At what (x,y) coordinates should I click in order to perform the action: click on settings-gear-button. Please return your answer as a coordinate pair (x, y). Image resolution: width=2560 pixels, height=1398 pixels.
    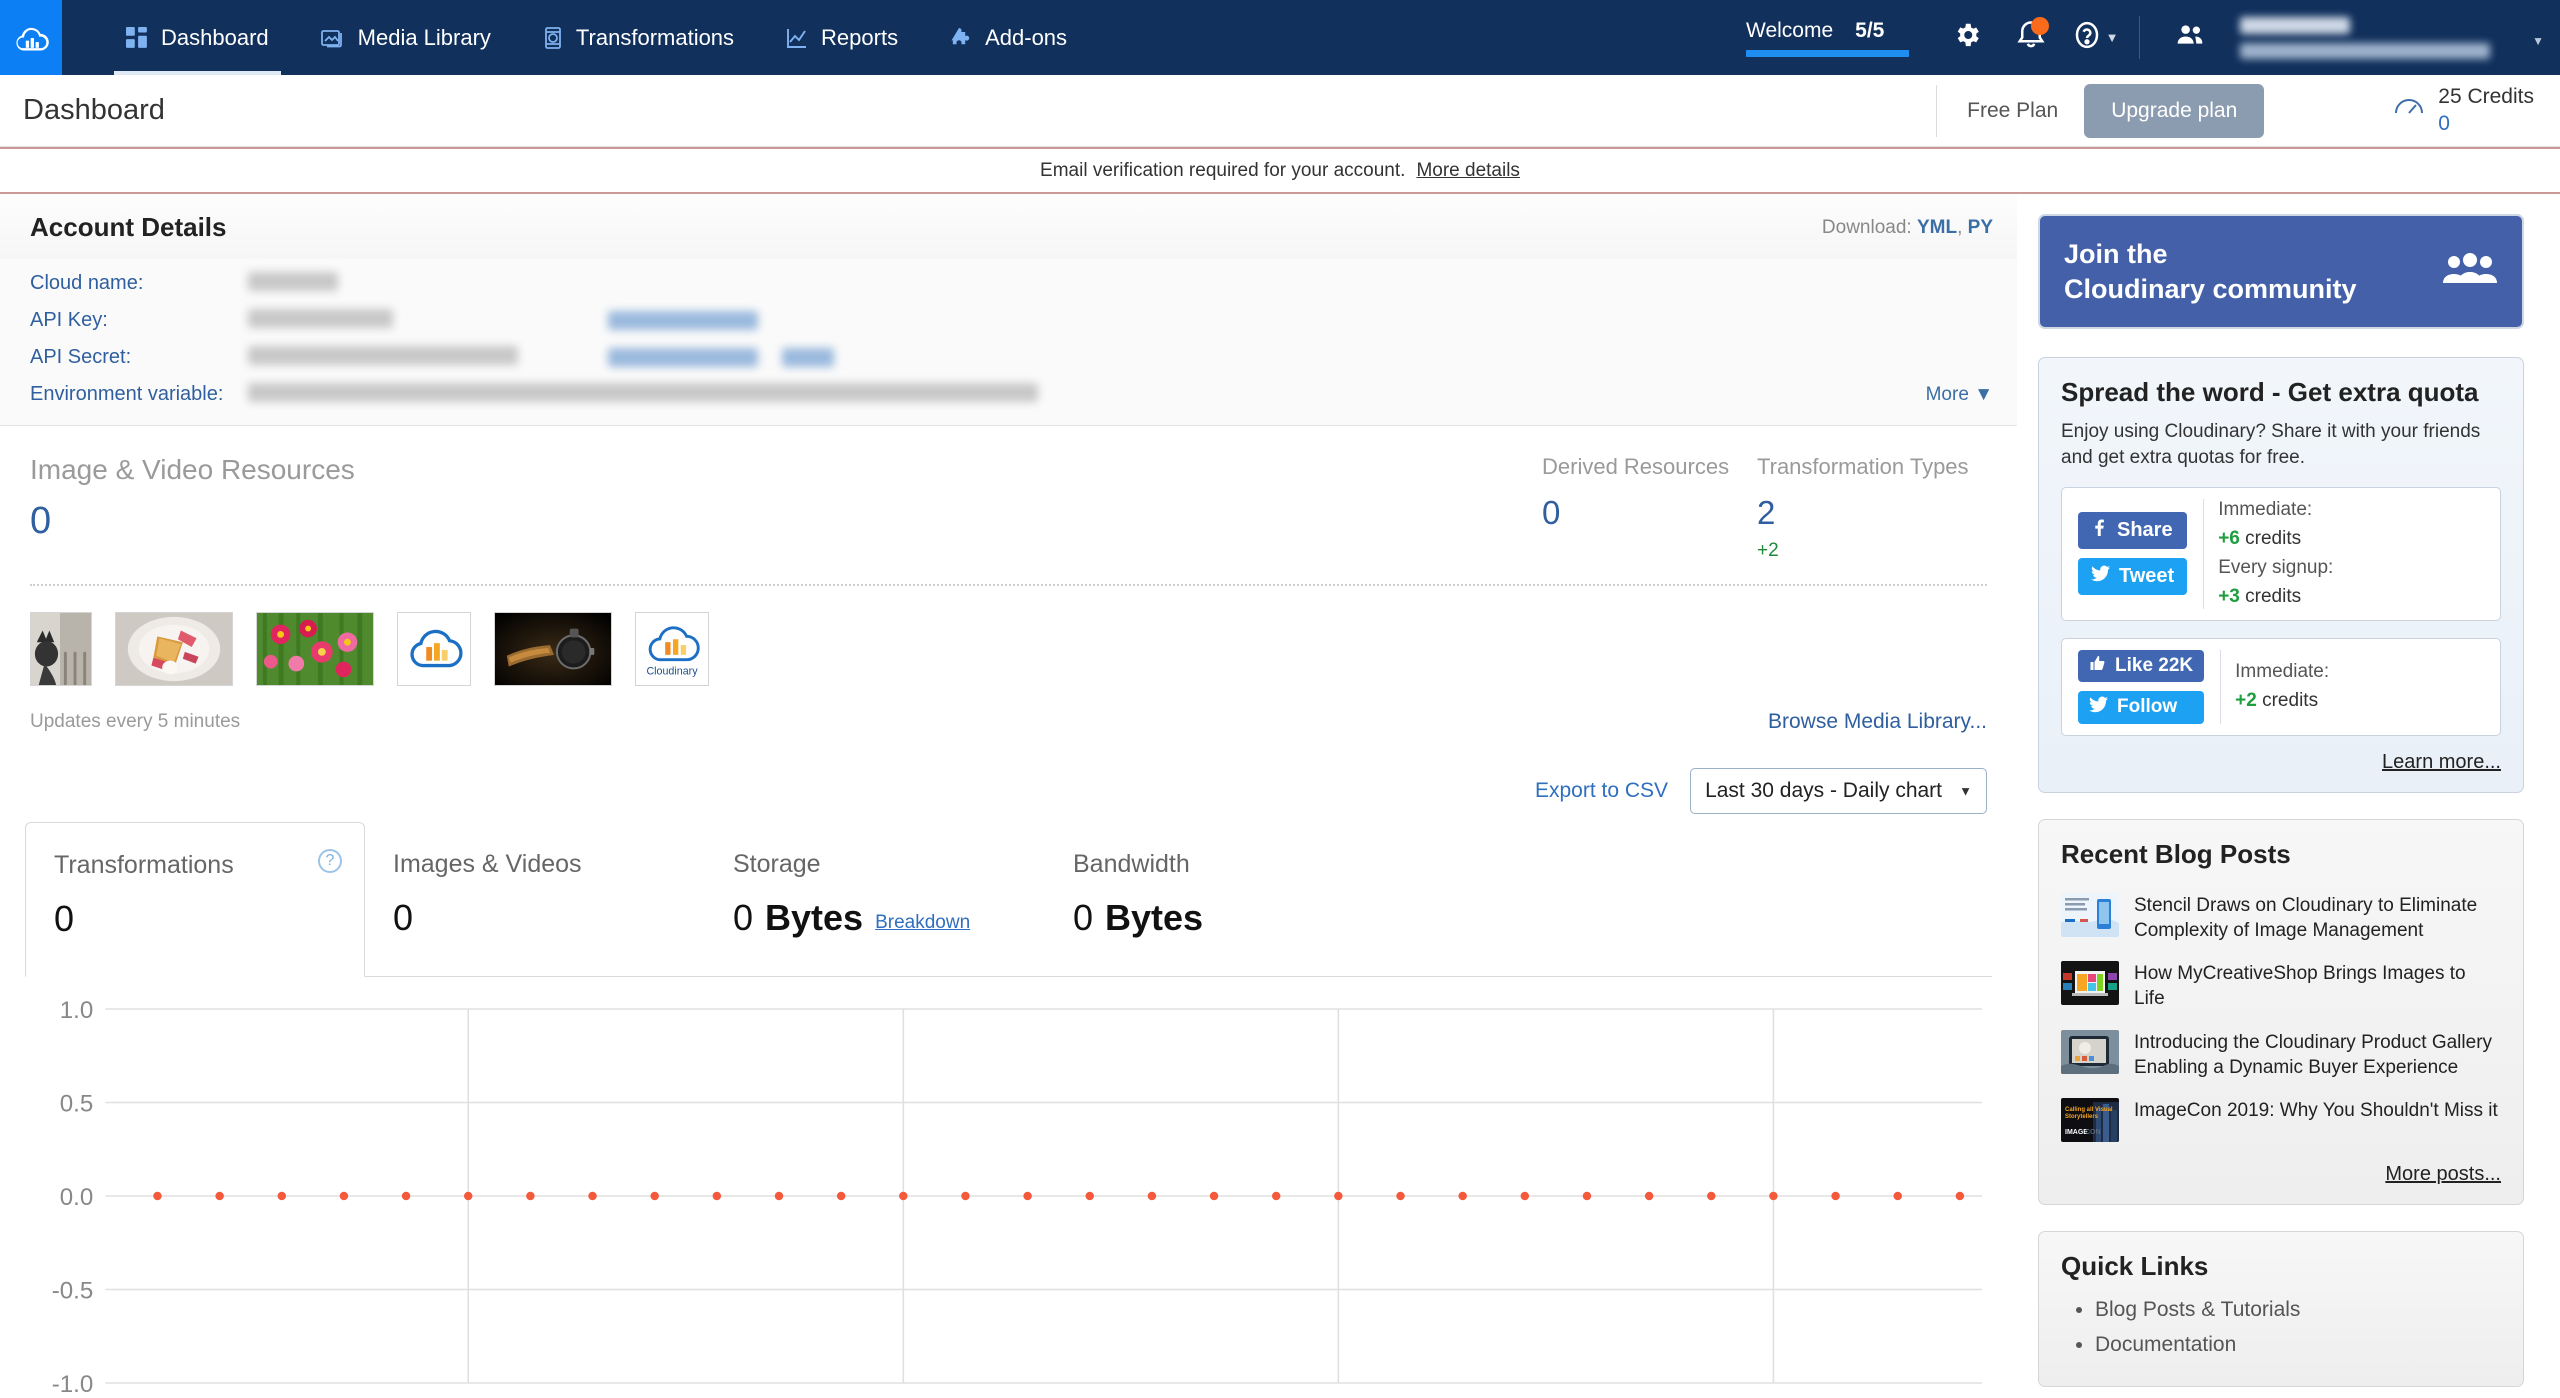
    Looking at the image, I should click on (1967, 37).